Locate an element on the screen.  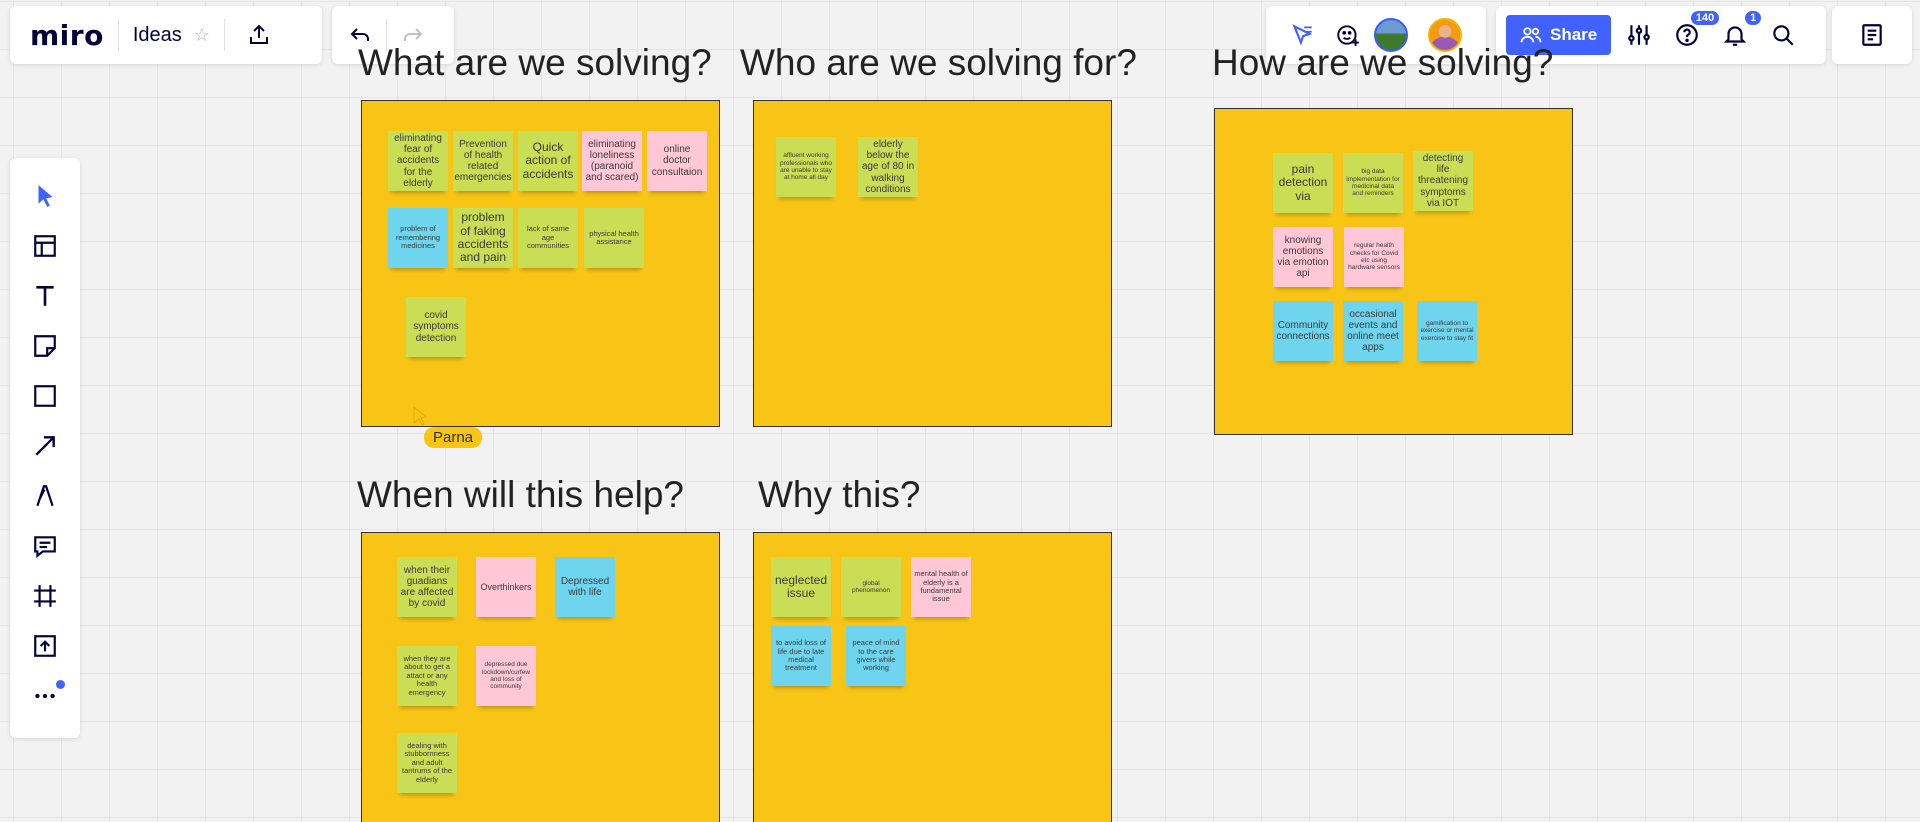
sticky-note: occasional events and online meet apps is located at coordinates (1373, 331).